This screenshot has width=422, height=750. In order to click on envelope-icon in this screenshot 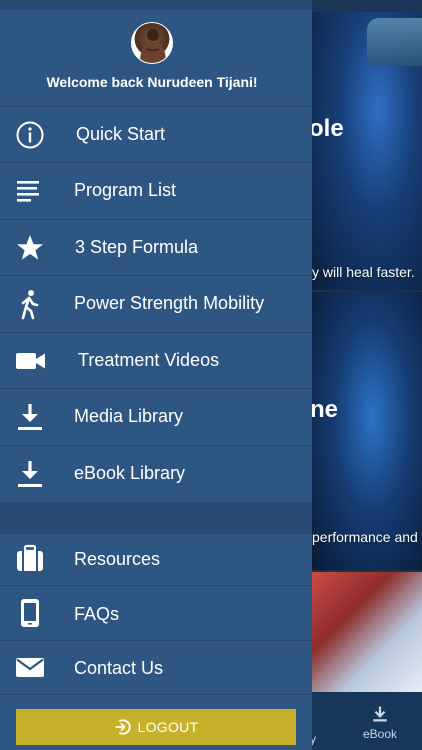, I will do `click(30, 667)`.